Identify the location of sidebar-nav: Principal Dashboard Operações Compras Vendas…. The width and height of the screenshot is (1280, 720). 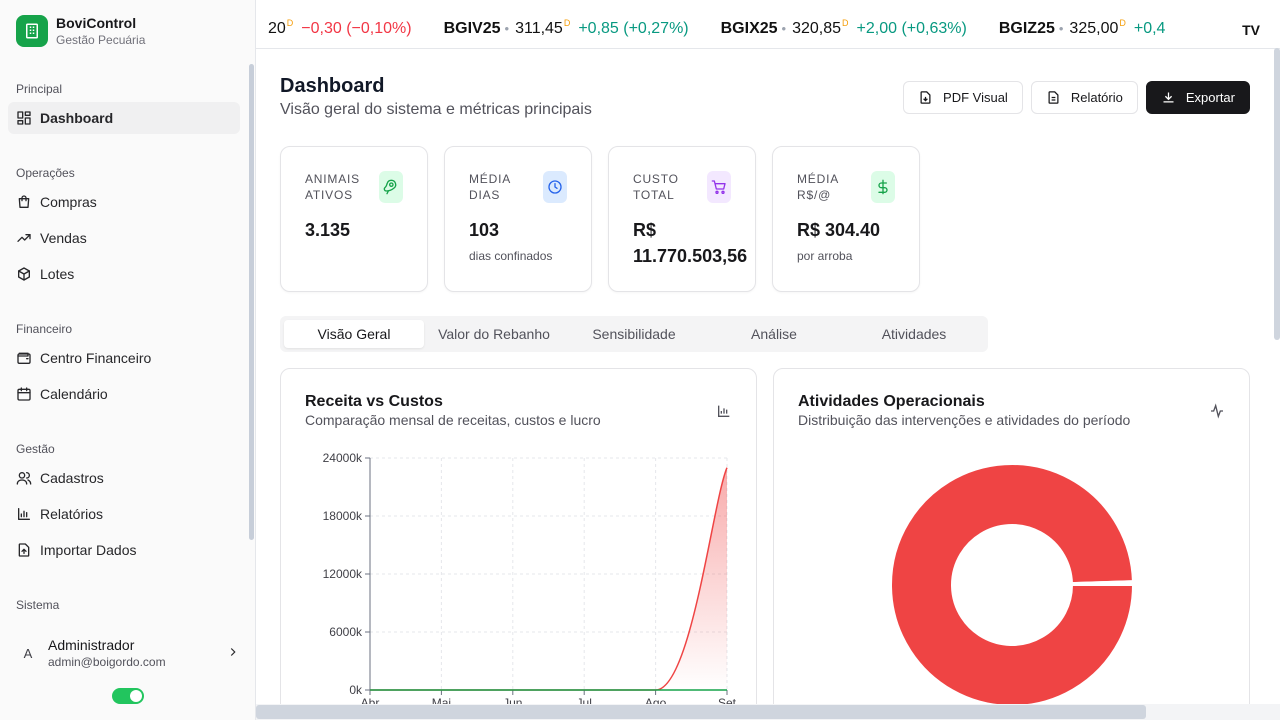
(124, 346).